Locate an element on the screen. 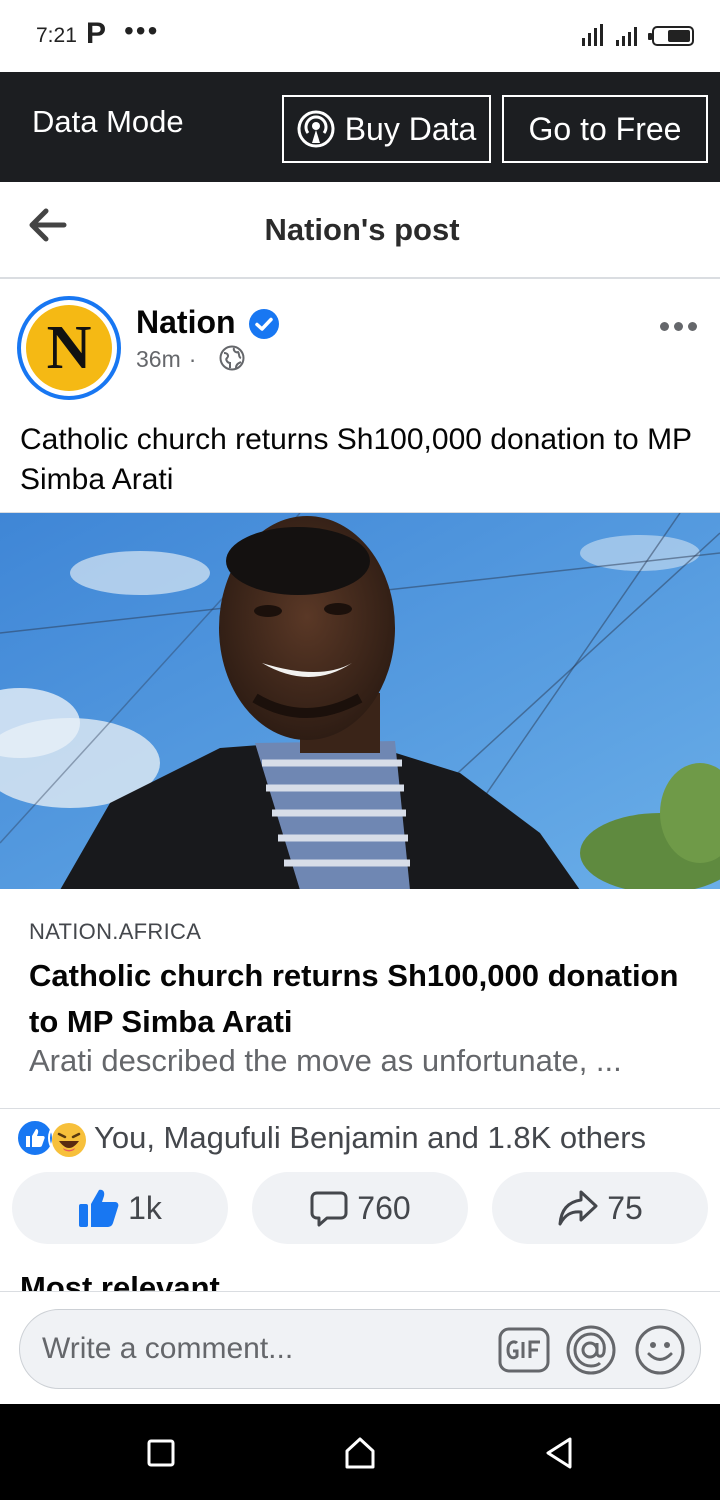 The width and height of the screenshot is (720, 1500). avatar: N is located at coordinates (69, 348).